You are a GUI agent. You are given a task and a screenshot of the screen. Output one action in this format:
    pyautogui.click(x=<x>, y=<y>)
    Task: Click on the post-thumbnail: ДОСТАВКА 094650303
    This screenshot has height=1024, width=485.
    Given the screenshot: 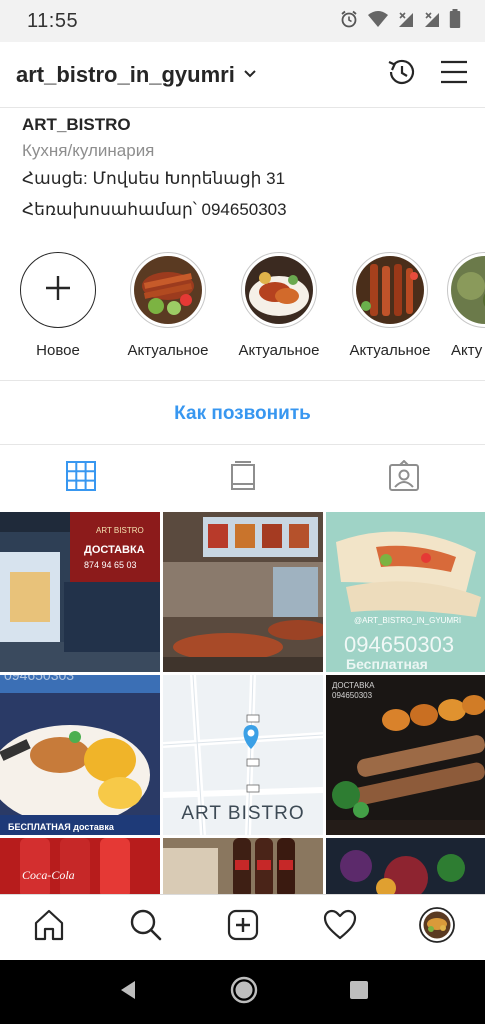 What is the action you would take?
    pyautogui.click(x=405, y=755)
    